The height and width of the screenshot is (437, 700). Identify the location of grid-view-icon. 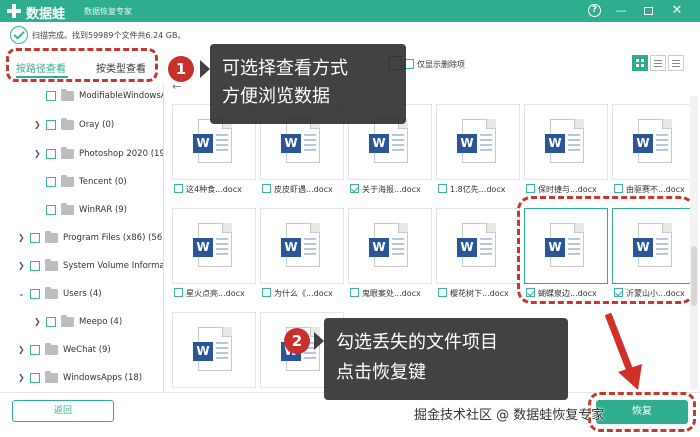
(640, 63).